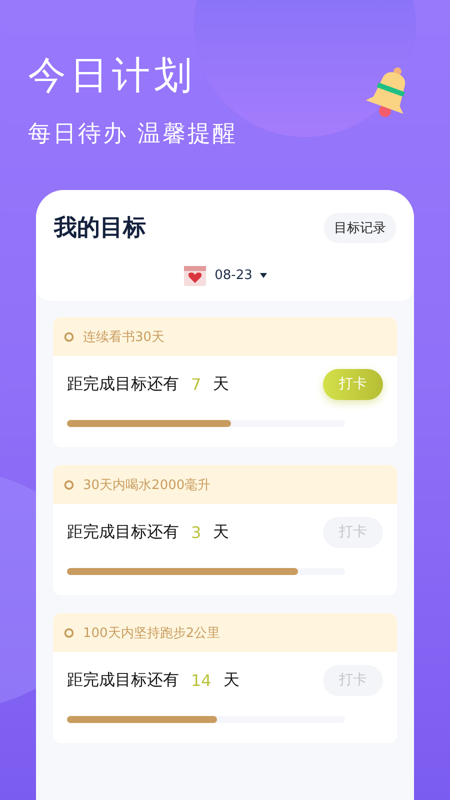  Describe the element at coordinates (353, 384) in the screenshot. I see `check-in-button: 打卡` at that location.